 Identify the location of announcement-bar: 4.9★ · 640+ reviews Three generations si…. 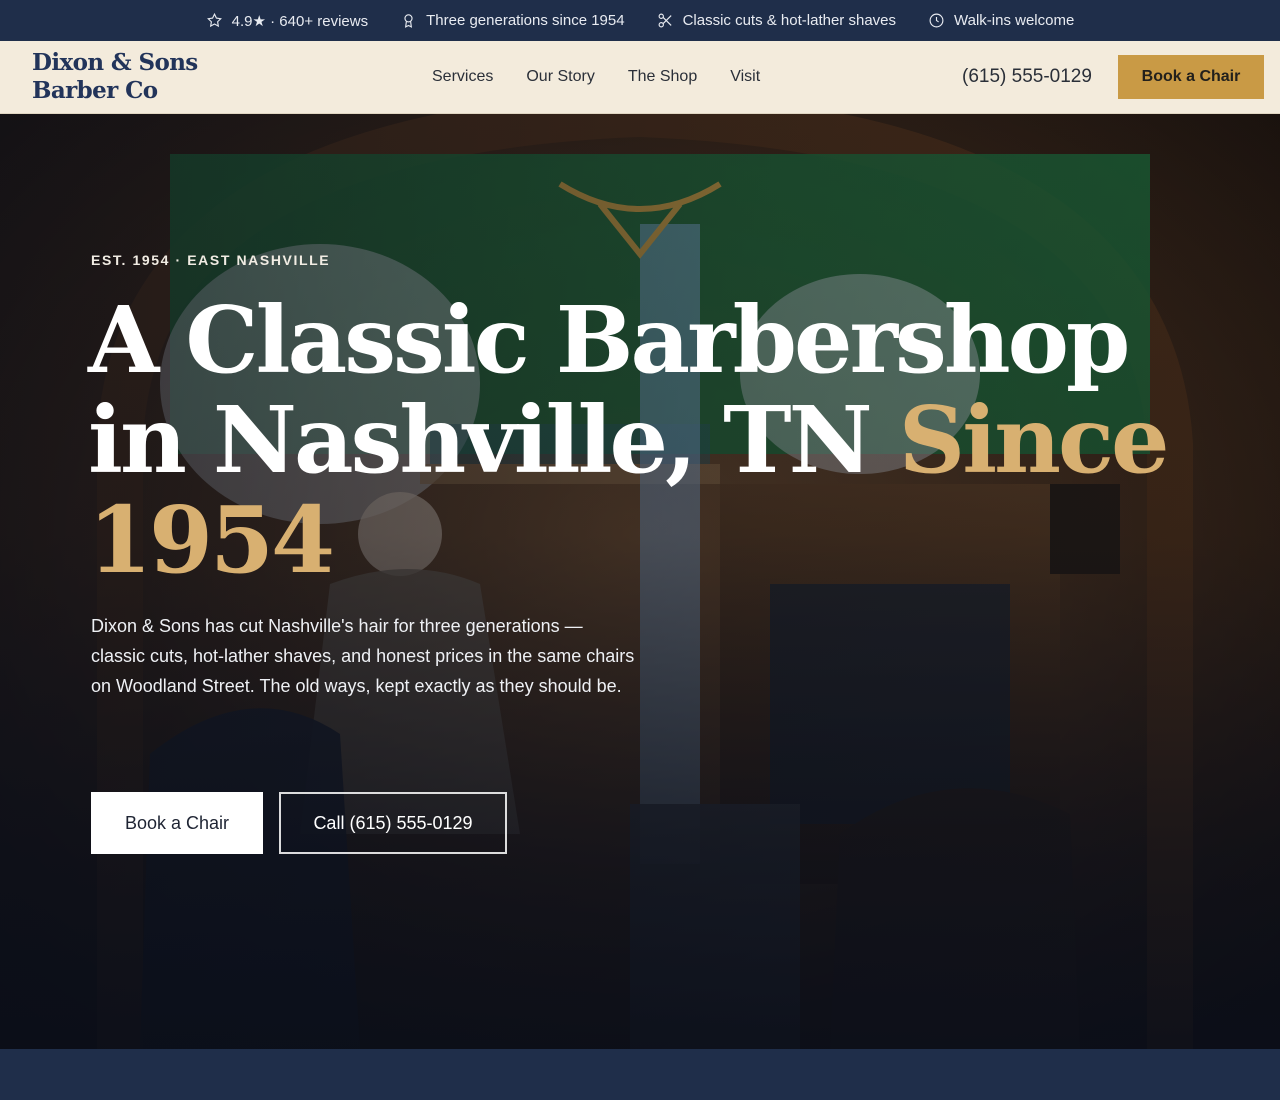
(640, 20).